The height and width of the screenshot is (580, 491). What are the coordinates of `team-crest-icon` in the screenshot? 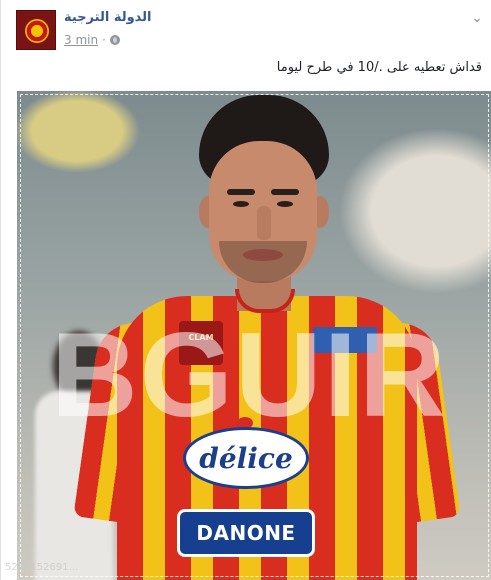 It's located at (37, 31).